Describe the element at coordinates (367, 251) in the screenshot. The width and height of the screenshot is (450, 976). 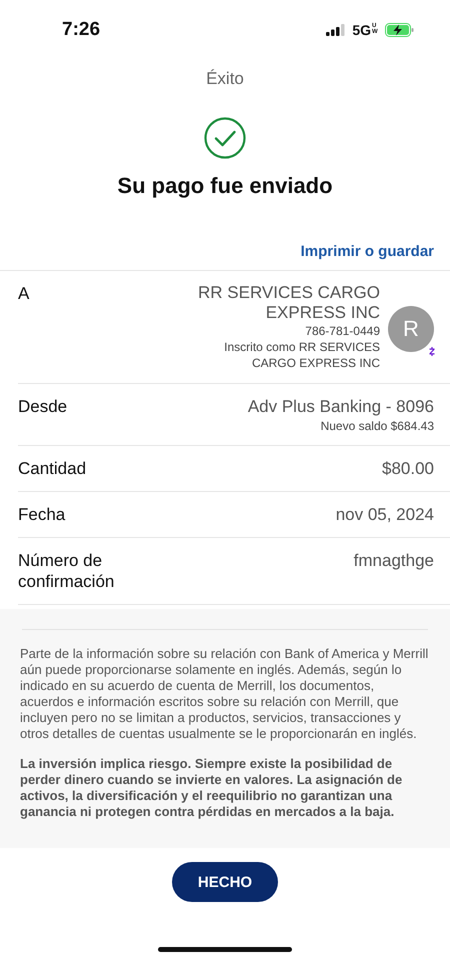
I see `print-link: Imprimir o guardar` at that location.